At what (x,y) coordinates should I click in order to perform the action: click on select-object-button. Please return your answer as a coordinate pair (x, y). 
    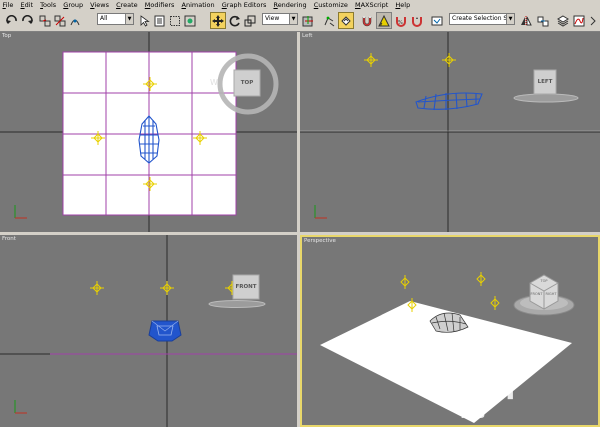
    Looking at the image, I should click on (145, 20).